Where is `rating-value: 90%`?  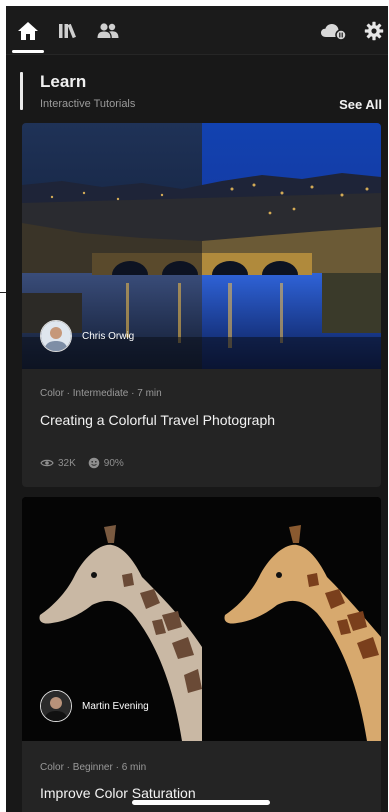 rating-value: 90% is located at coordinates (113, 463).